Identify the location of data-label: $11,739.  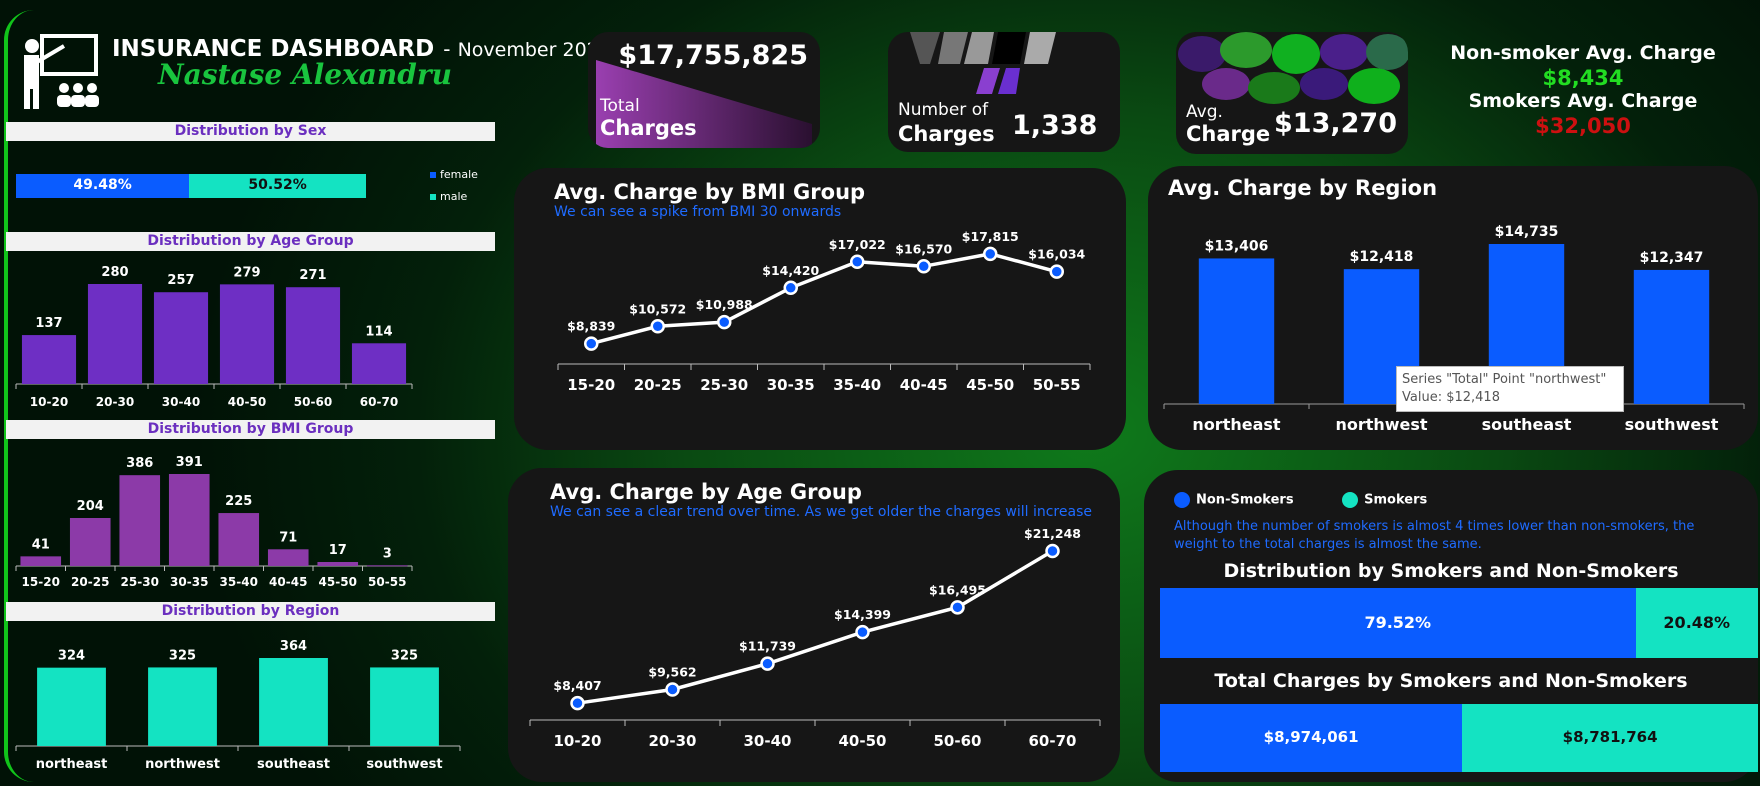
(767, 646).